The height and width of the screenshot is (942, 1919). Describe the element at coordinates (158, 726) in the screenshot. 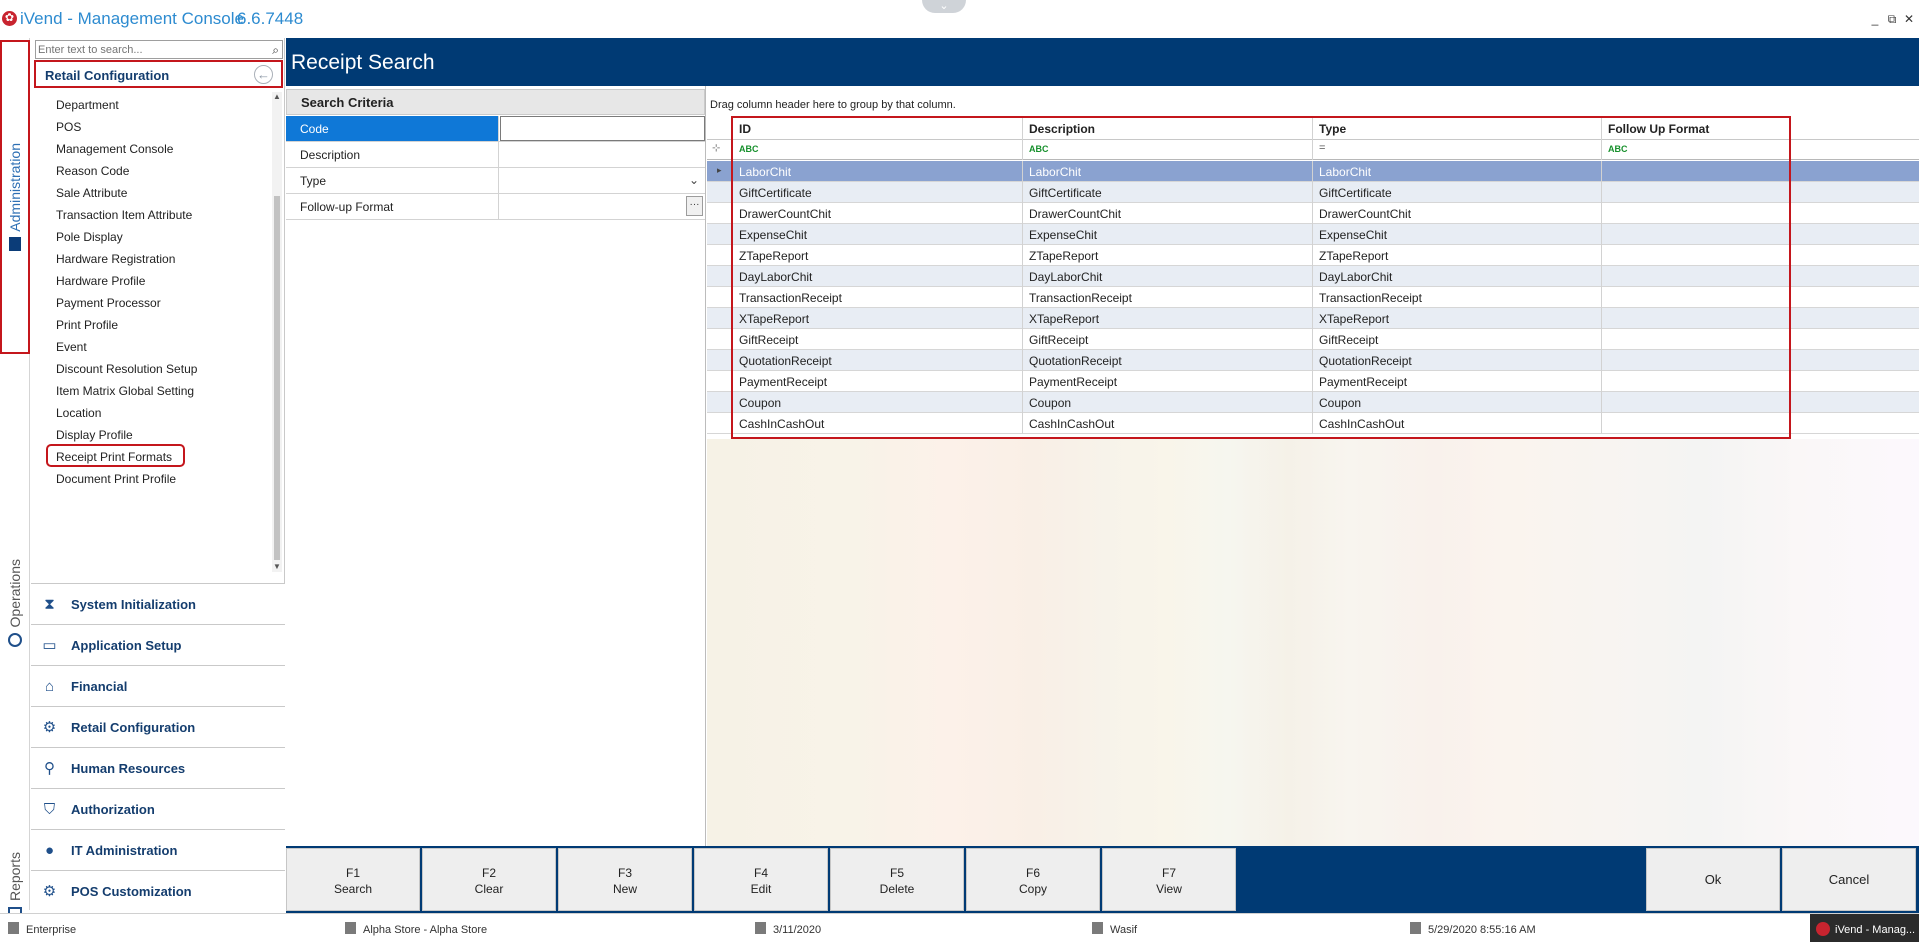

I see `category-retail-configuration: ⚙ Retail Configuration` at that location.